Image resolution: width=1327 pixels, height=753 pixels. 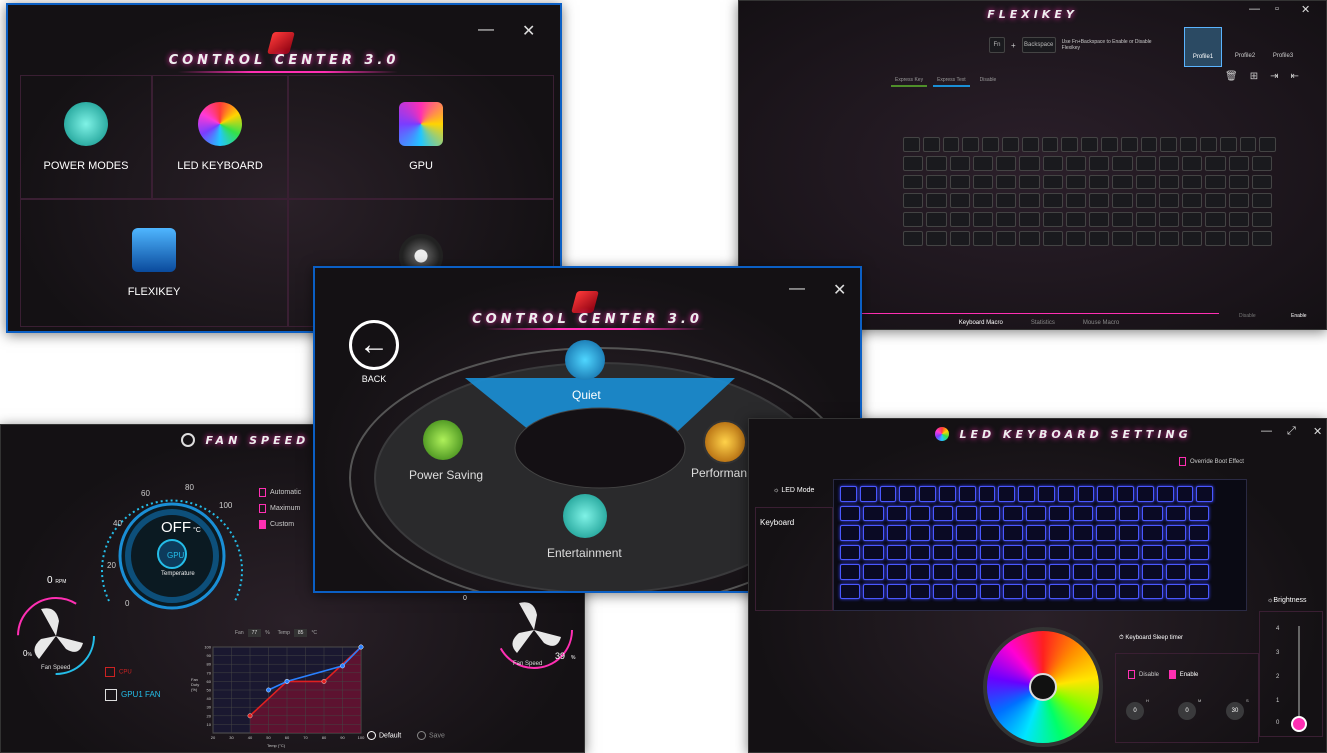 What do you see at coordinates (254, 633) in the screenshot?
I see `fan-field-input: 77` at bounding box center [254, 633].